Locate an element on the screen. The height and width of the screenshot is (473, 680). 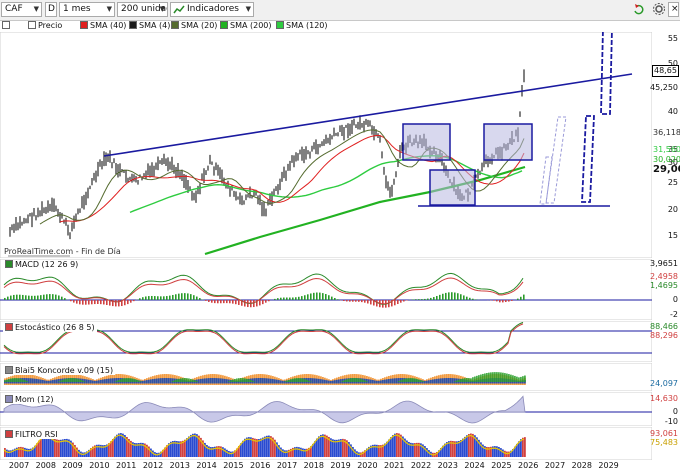
stochastic-chart is located at coordinates (326, 341).